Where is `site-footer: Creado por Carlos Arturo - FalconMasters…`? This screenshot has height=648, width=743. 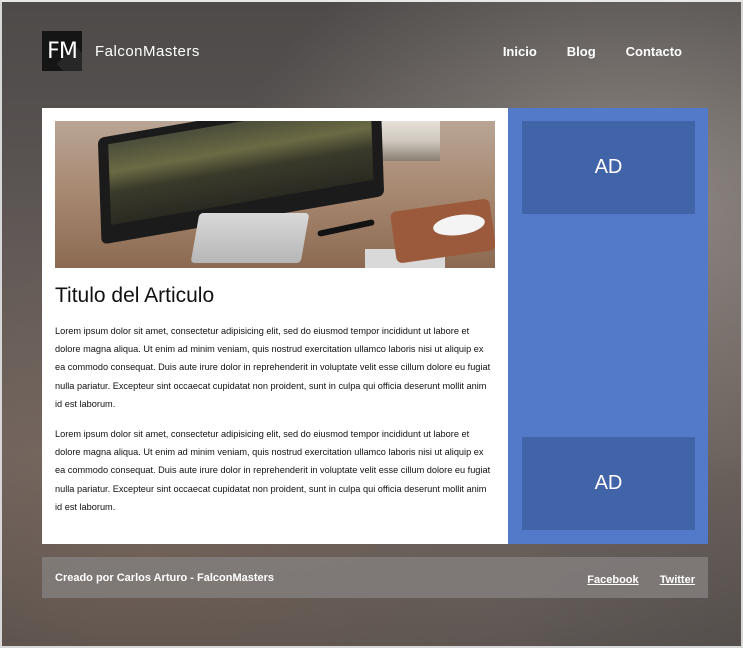 site-footer: Creado por Carlos Arturo - FalconMasters… is located at coordinates (375, 577).